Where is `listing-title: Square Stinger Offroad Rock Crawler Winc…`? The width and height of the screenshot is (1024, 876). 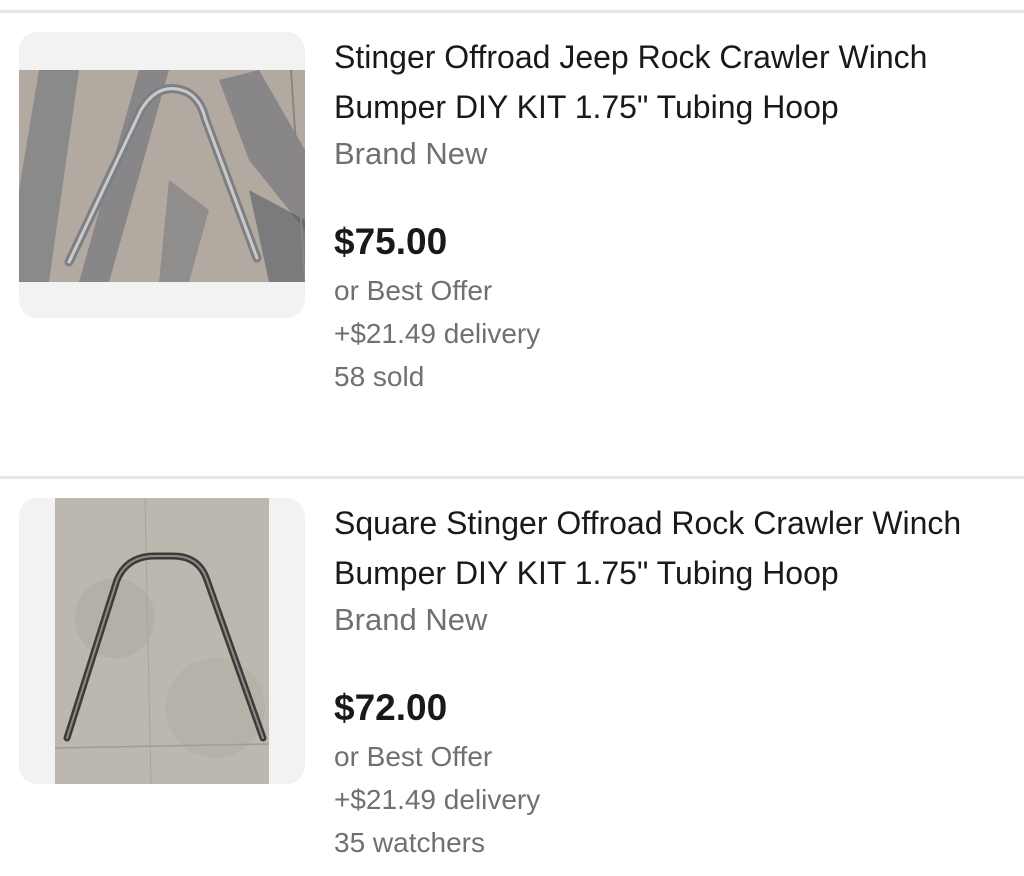 listing-title: Square Stinger Offroad Rock Crawler Winc… is located at coordinates (674, 548).